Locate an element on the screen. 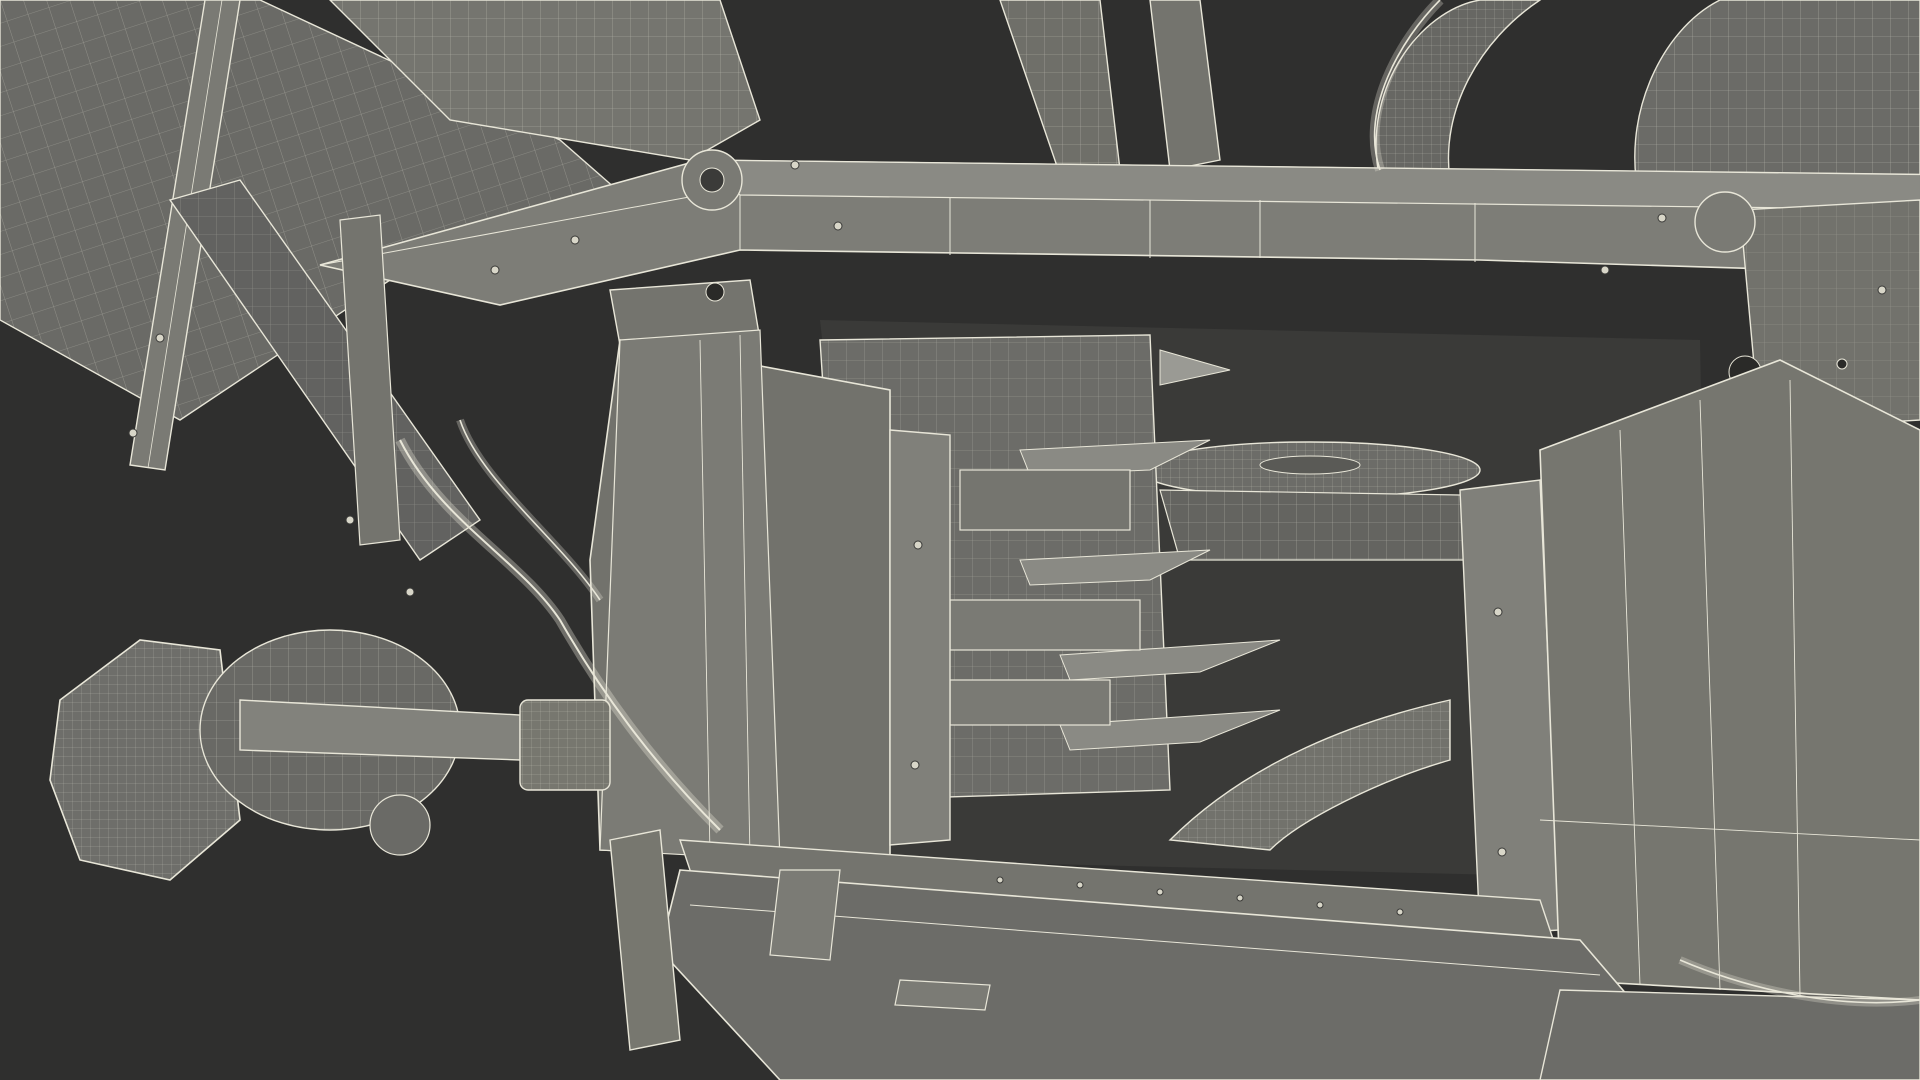 The width and height of the screenshot is (1920, 1080). rotor-drum is located at coordinates (1310, 501).